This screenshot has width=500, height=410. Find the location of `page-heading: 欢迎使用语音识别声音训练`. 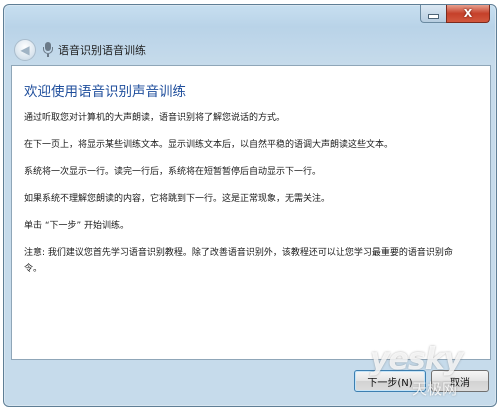

page-heading: 欢迎使用语音识别声音训练 is located at coordinates (105, 92).